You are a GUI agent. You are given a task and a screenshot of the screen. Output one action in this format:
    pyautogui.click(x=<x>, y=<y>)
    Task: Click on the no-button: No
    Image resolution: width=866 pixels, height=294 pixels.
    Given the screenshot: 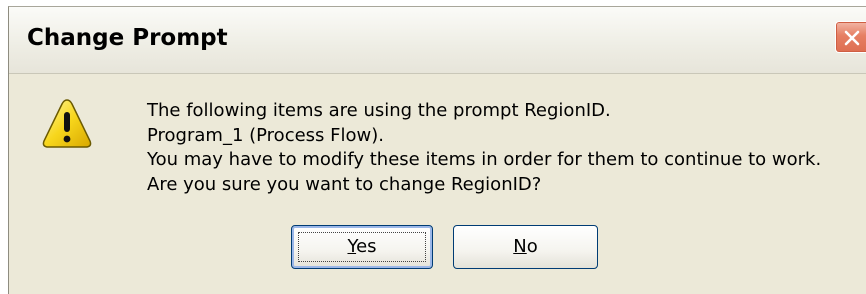 What is the action you would take?
    pyautogui.click(x=525, y=247)
    